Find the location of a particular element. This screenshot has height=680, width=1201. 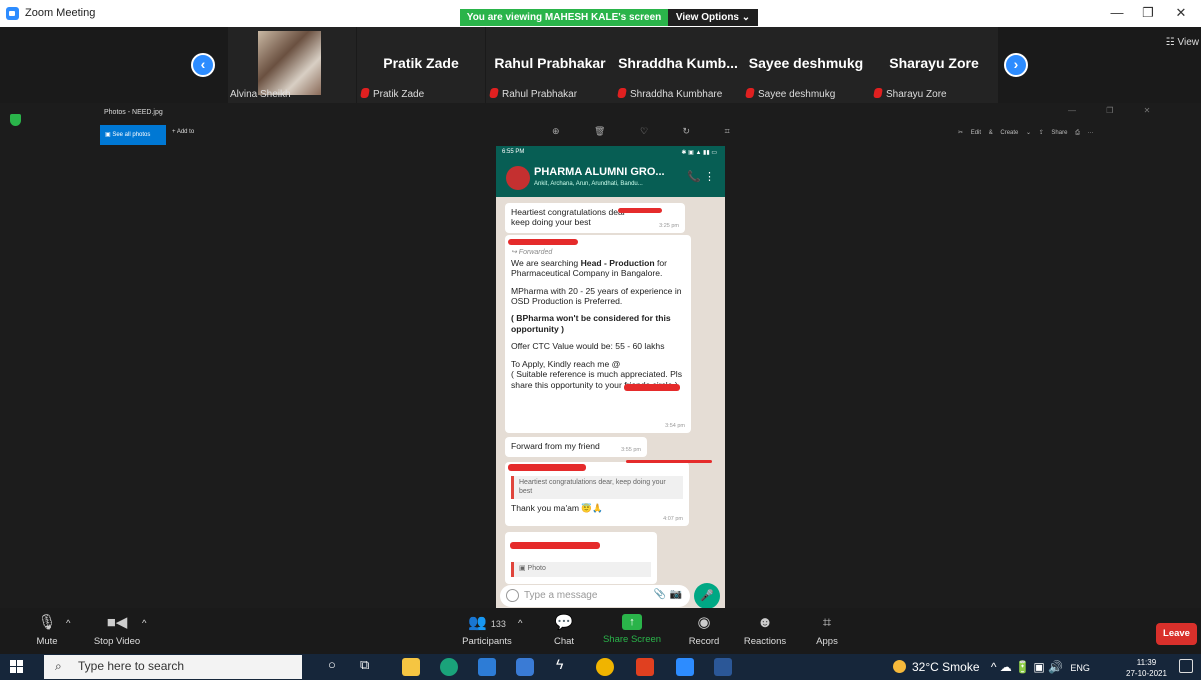

audio-options-caret: ^ is located at coordinates (68, 623).